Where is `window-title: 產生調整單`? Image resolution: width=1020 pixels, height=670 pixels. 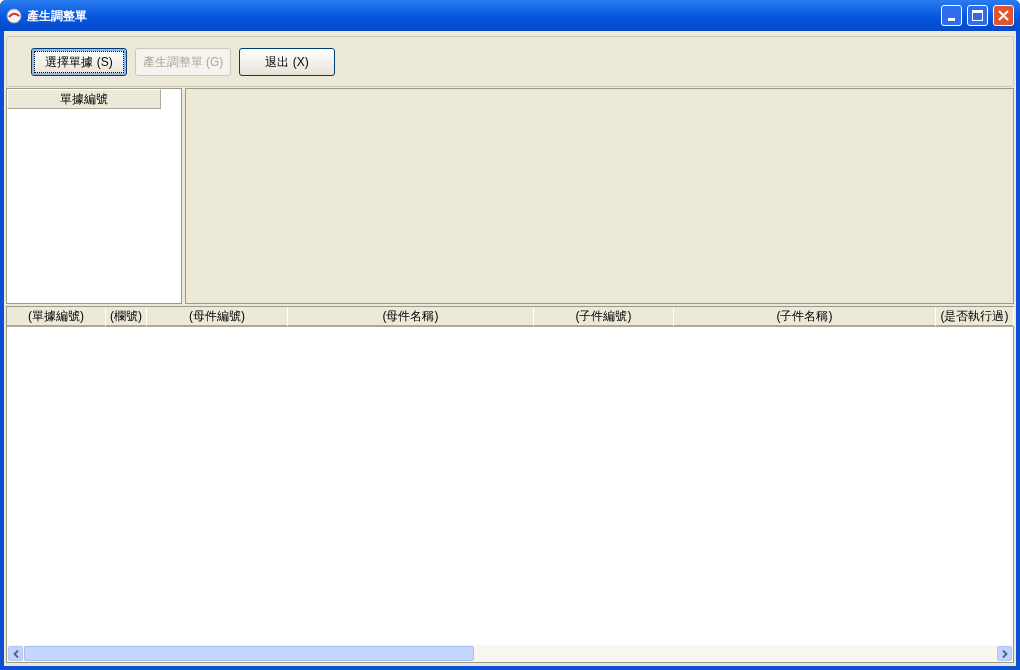 window-title: 產生調整單 is located at coordinates (57, 16).